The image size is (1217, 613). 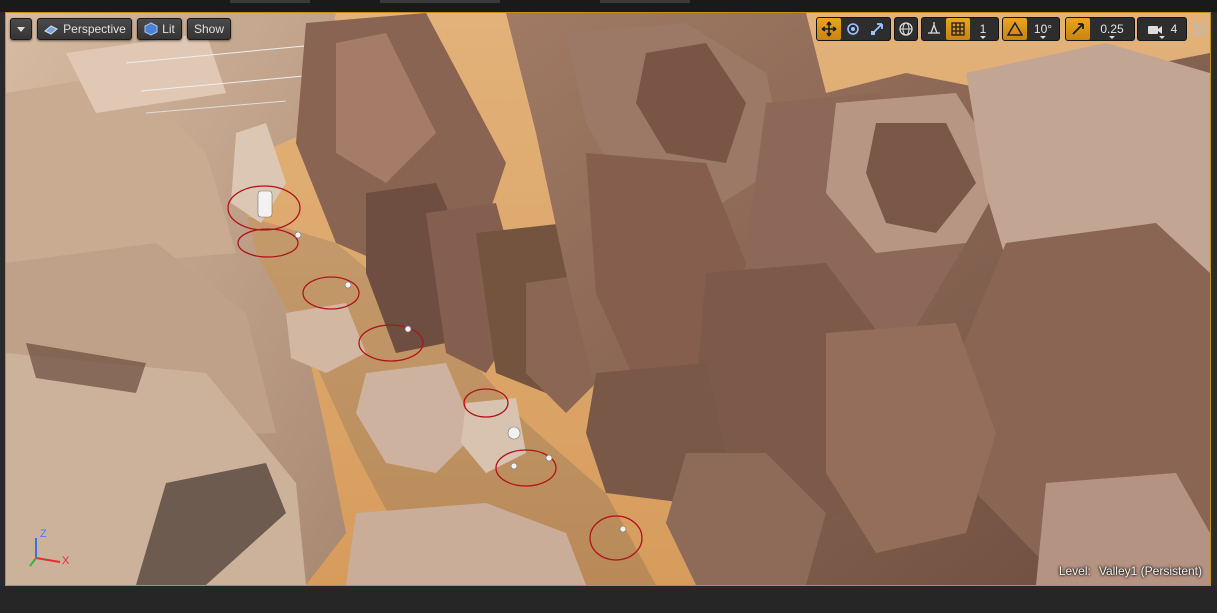 I want to click on scale-snap-group: 0.25, so click(x=1100, y=29).